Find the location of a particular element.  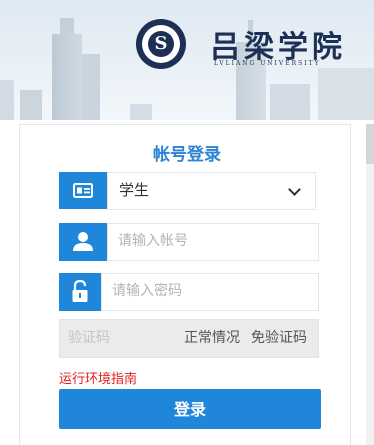

logo-glyph: S is located at coordinates (161, 43).